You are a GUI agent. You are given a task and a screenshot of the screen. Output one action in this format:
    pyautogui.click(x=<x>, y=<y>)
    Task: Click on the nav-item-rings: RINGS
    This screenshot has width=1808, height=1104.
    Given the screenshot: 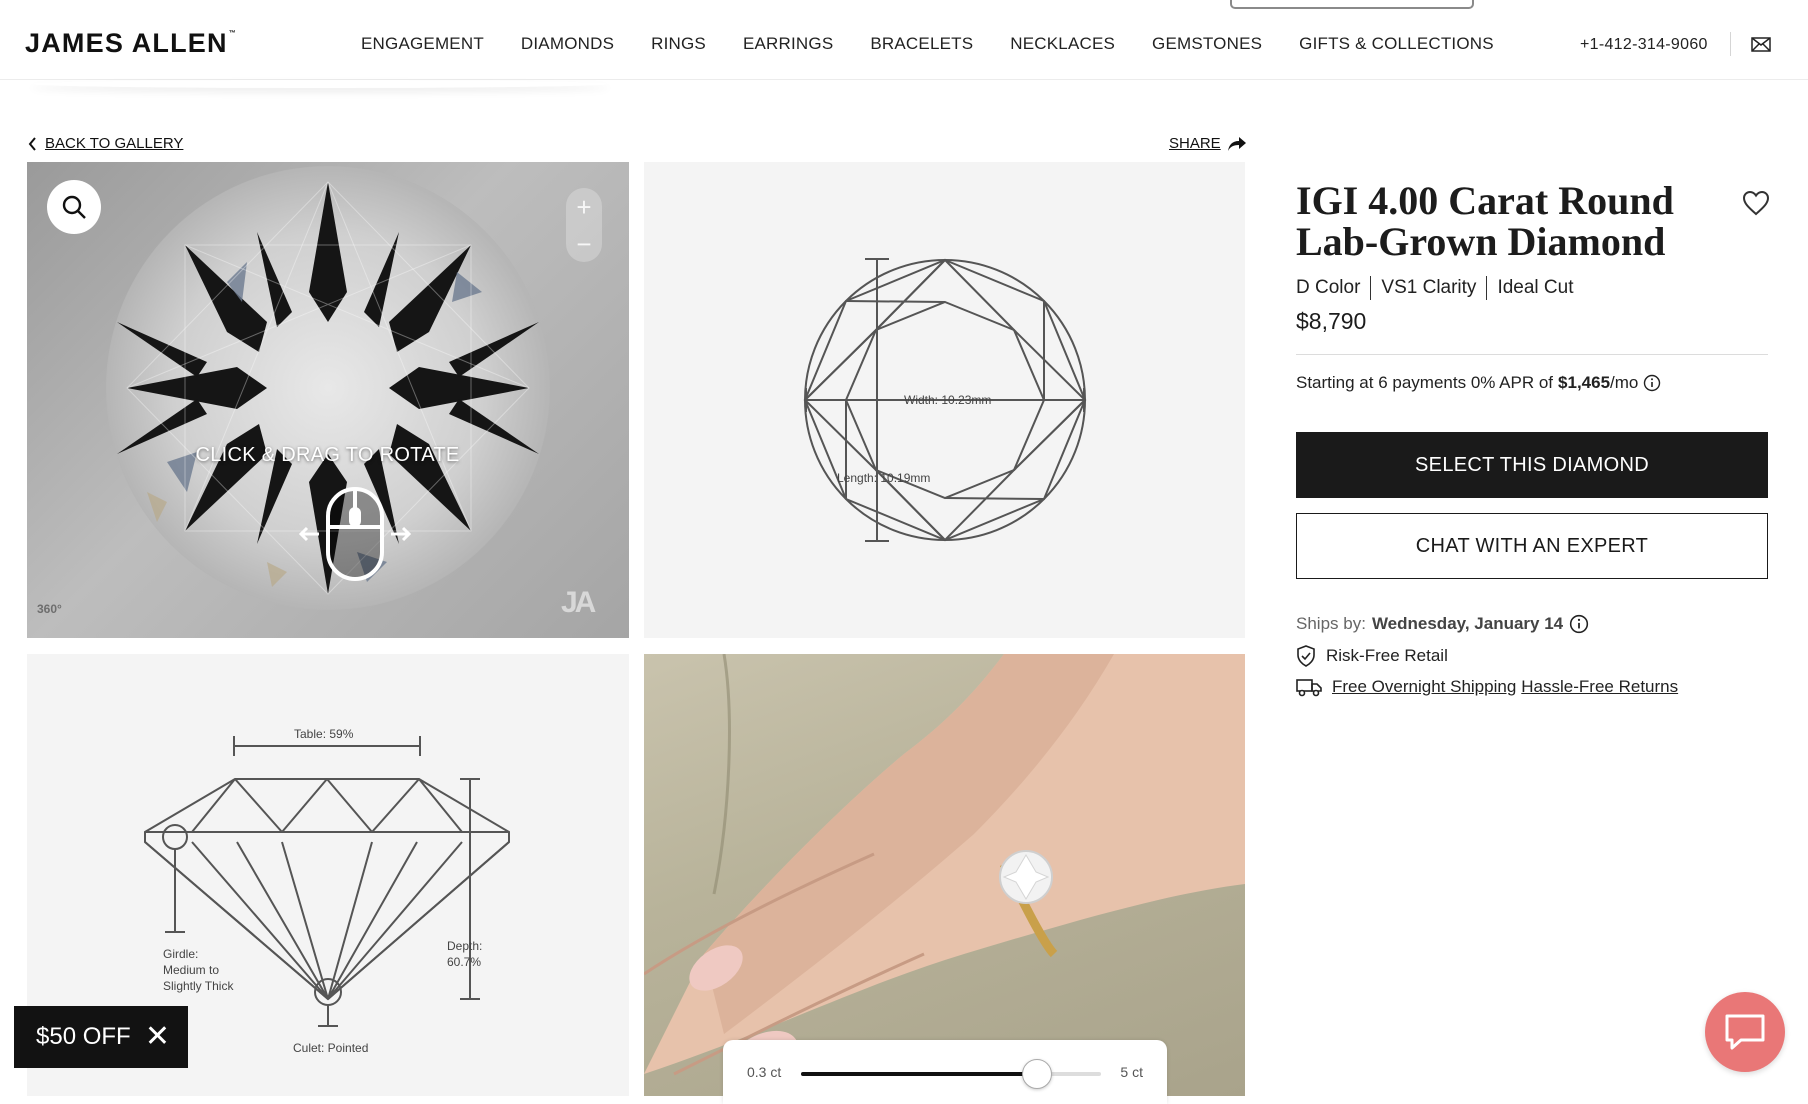 What is the action you would take?
    pyautogui.click(x=678, y=44)
    